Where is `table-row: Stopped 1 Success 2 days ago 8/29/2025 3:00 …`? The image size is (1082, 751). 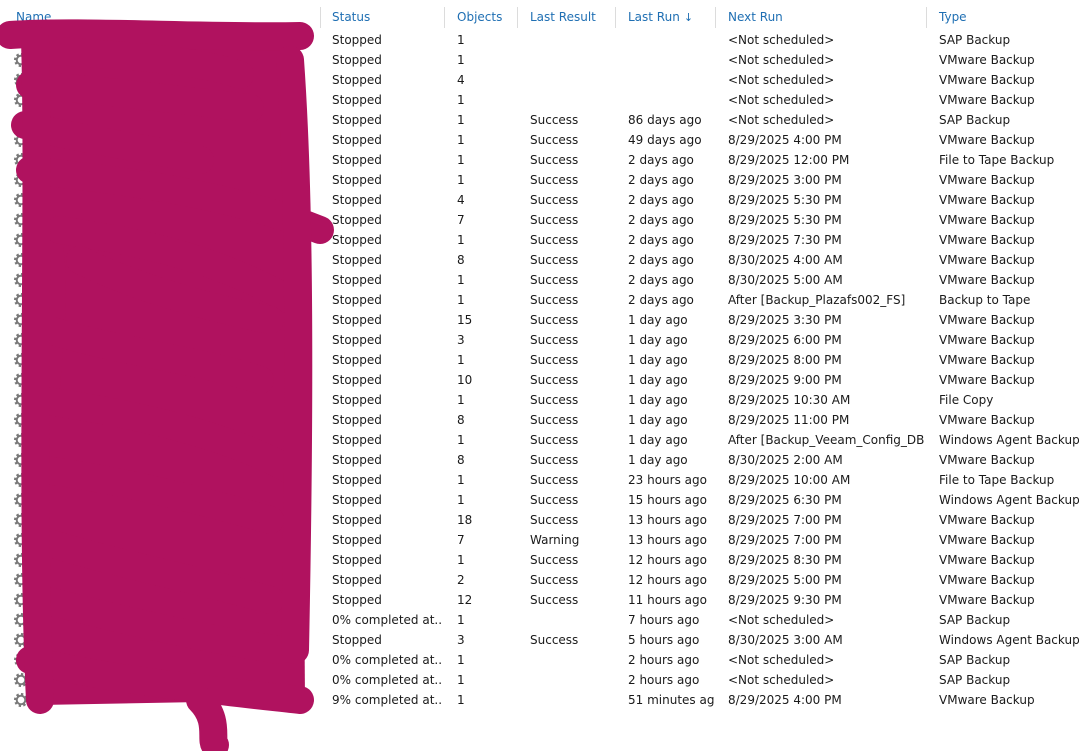
table-row: Stopped 1 Success 2 days ago 8/29/2025 3:00 … is located at coordinates (541, 180).